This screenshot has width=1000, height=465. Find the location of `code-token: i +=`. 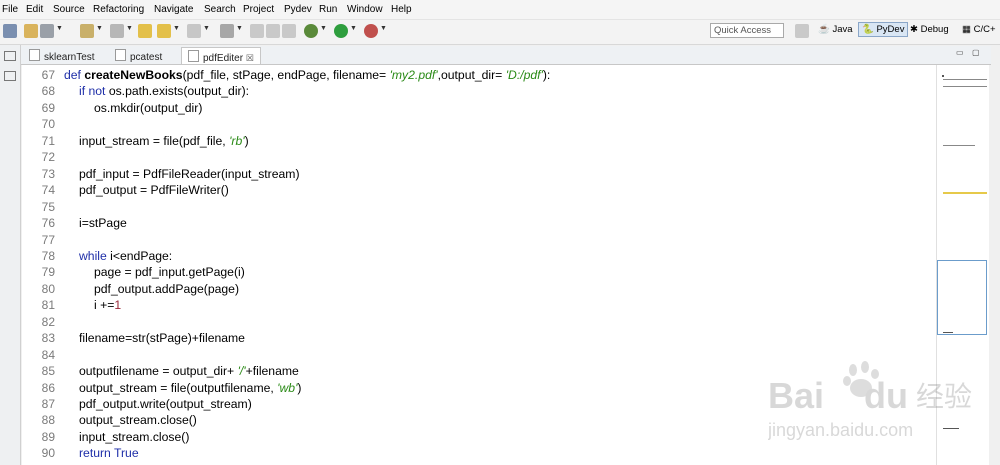

code-token: i += is located at coordinates (104, 305).